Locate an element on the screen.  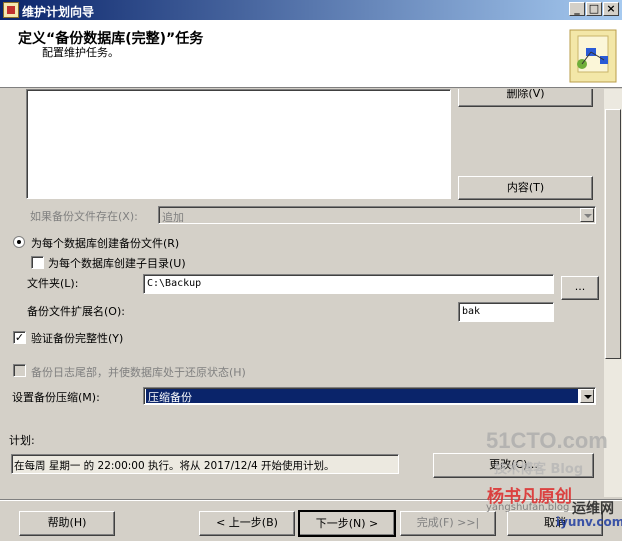
if-exists-select: 追加 is located at coordinates (377, 215).